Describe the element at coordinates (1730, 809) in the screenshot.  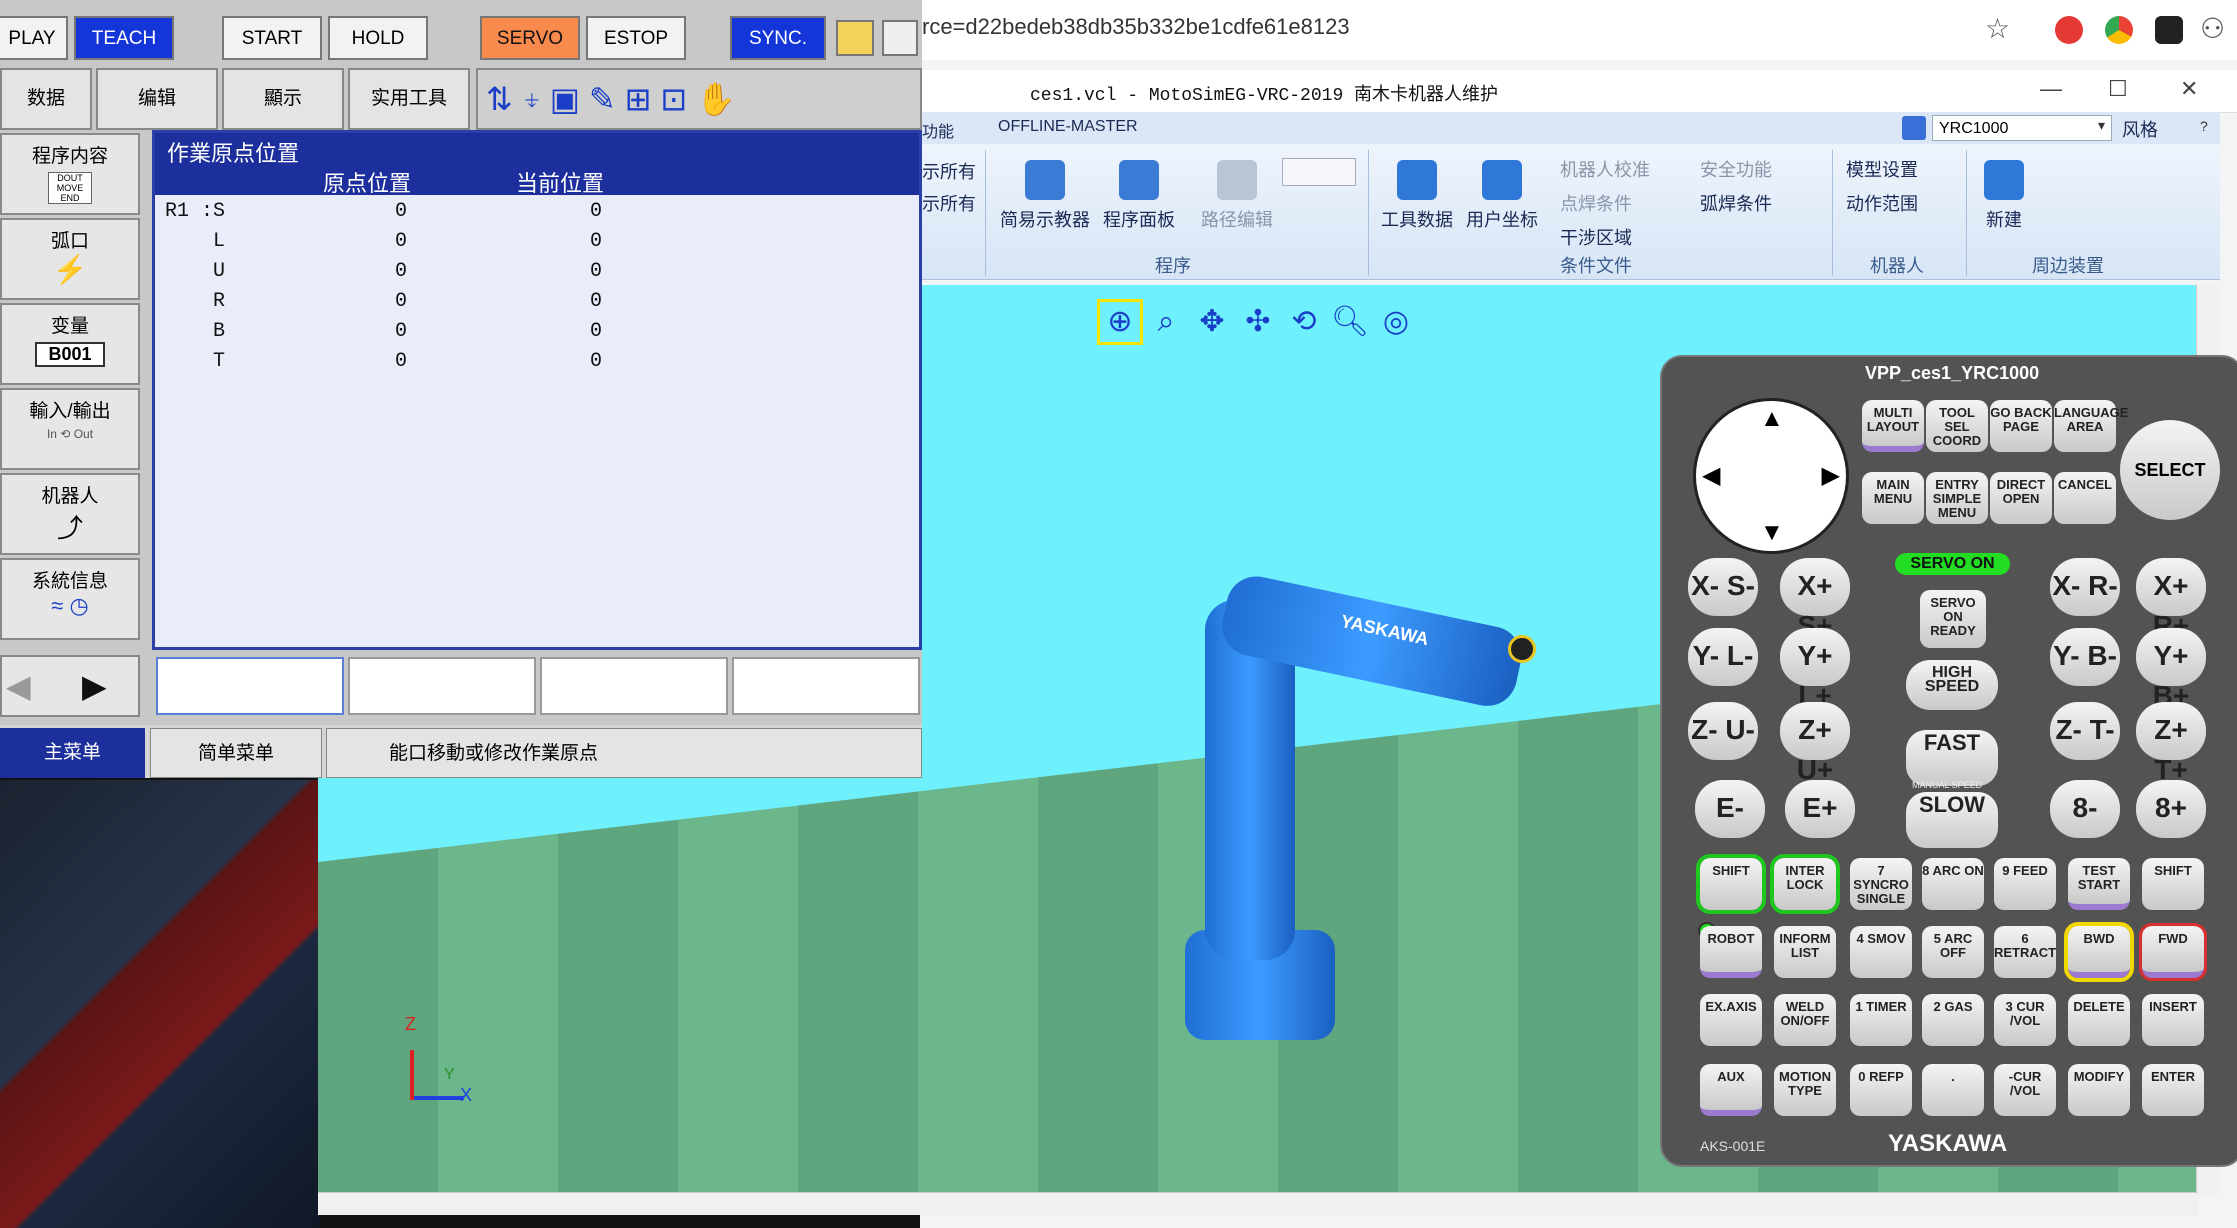
I see `e-minus-key: E-` at that location.